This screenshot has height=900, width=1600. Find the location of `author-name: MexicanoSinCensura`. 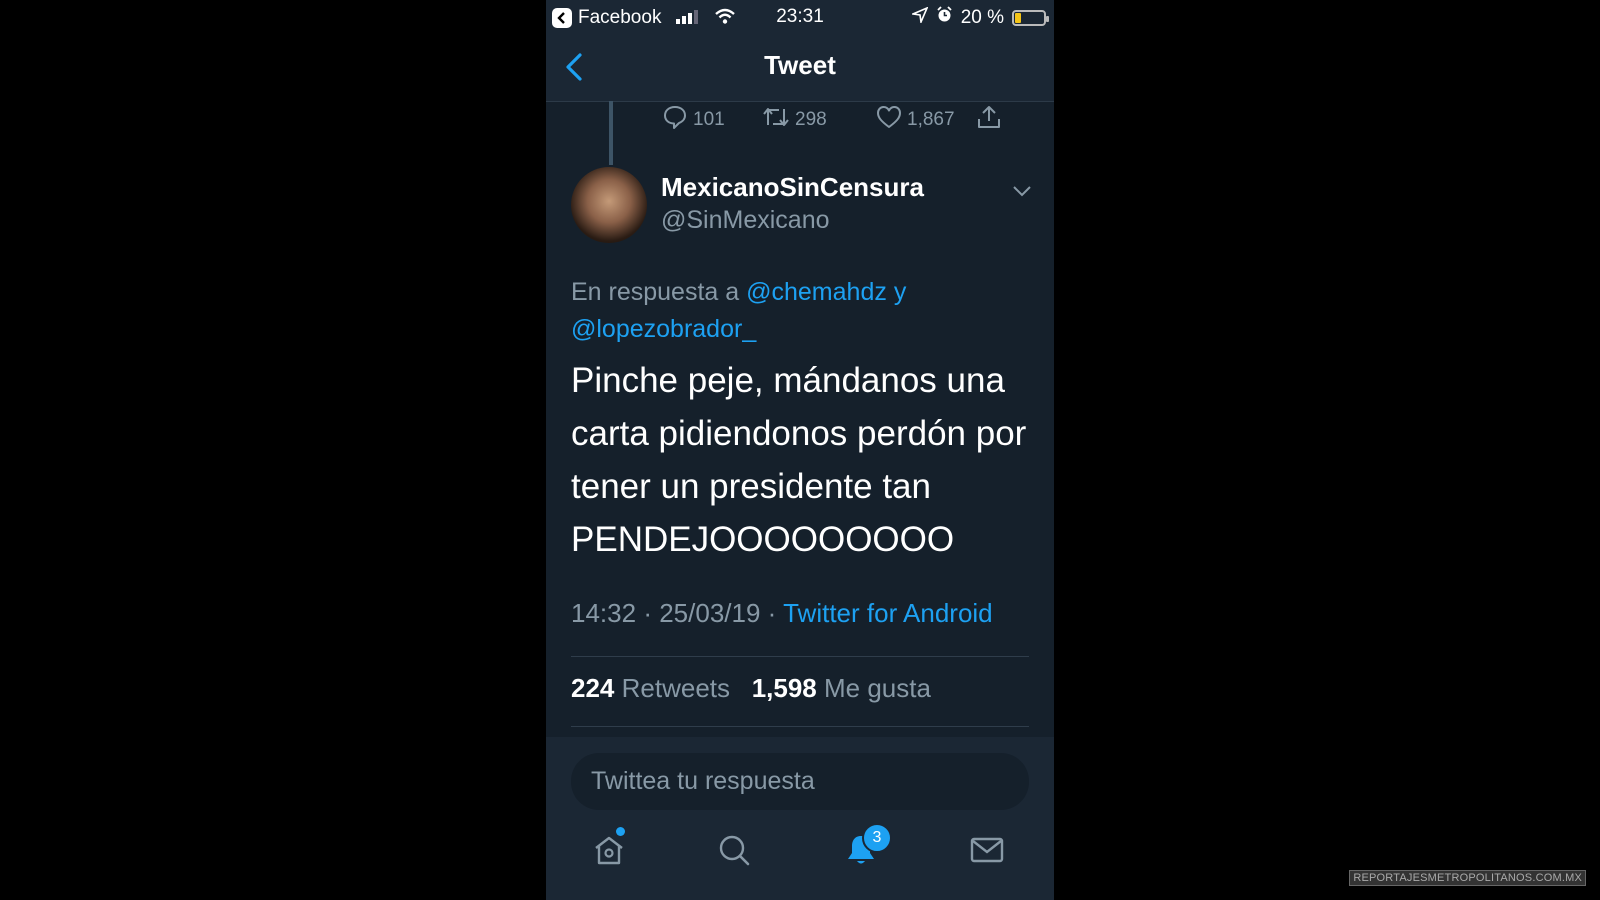

author-name: MexicanoSinCensura is located at coordinates (792, 187).